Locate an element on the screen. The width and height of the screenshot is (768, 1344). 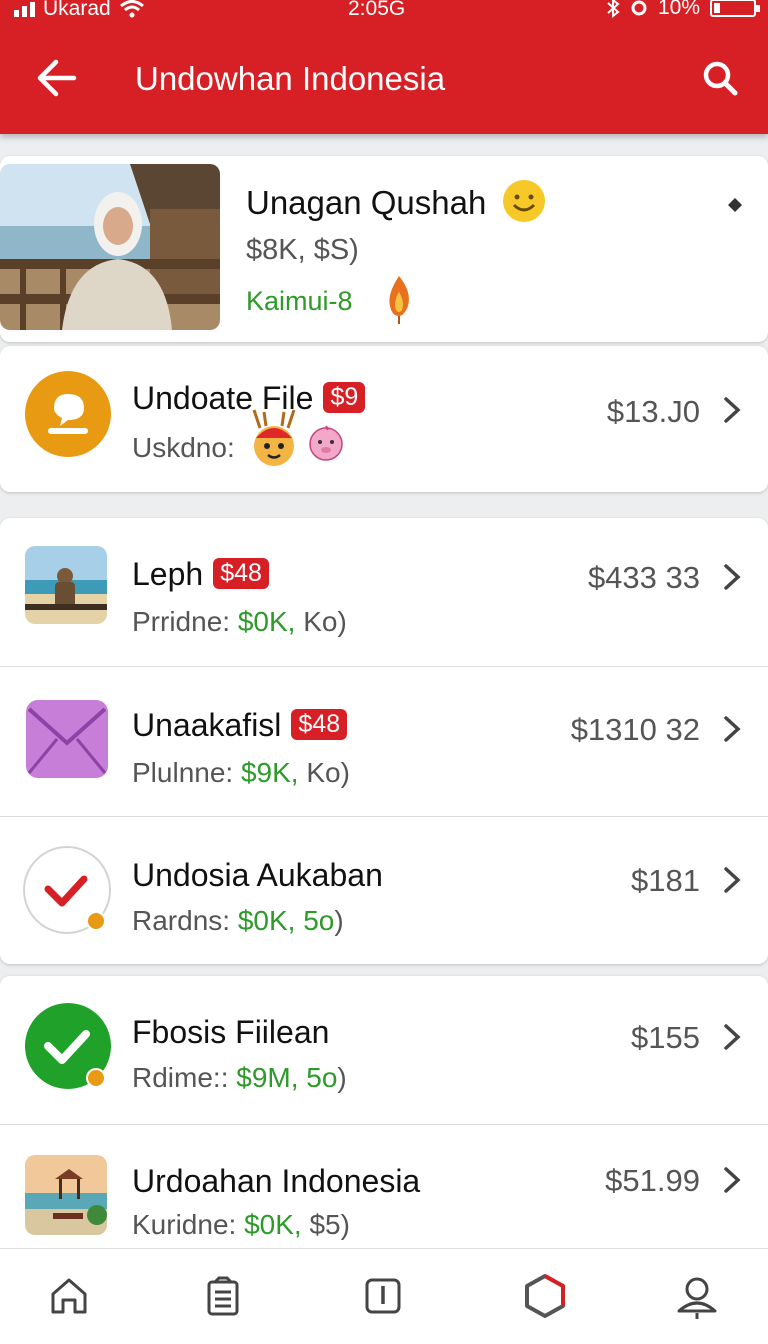
checkmark-filled-icon is located at coordinates (68, 1046).